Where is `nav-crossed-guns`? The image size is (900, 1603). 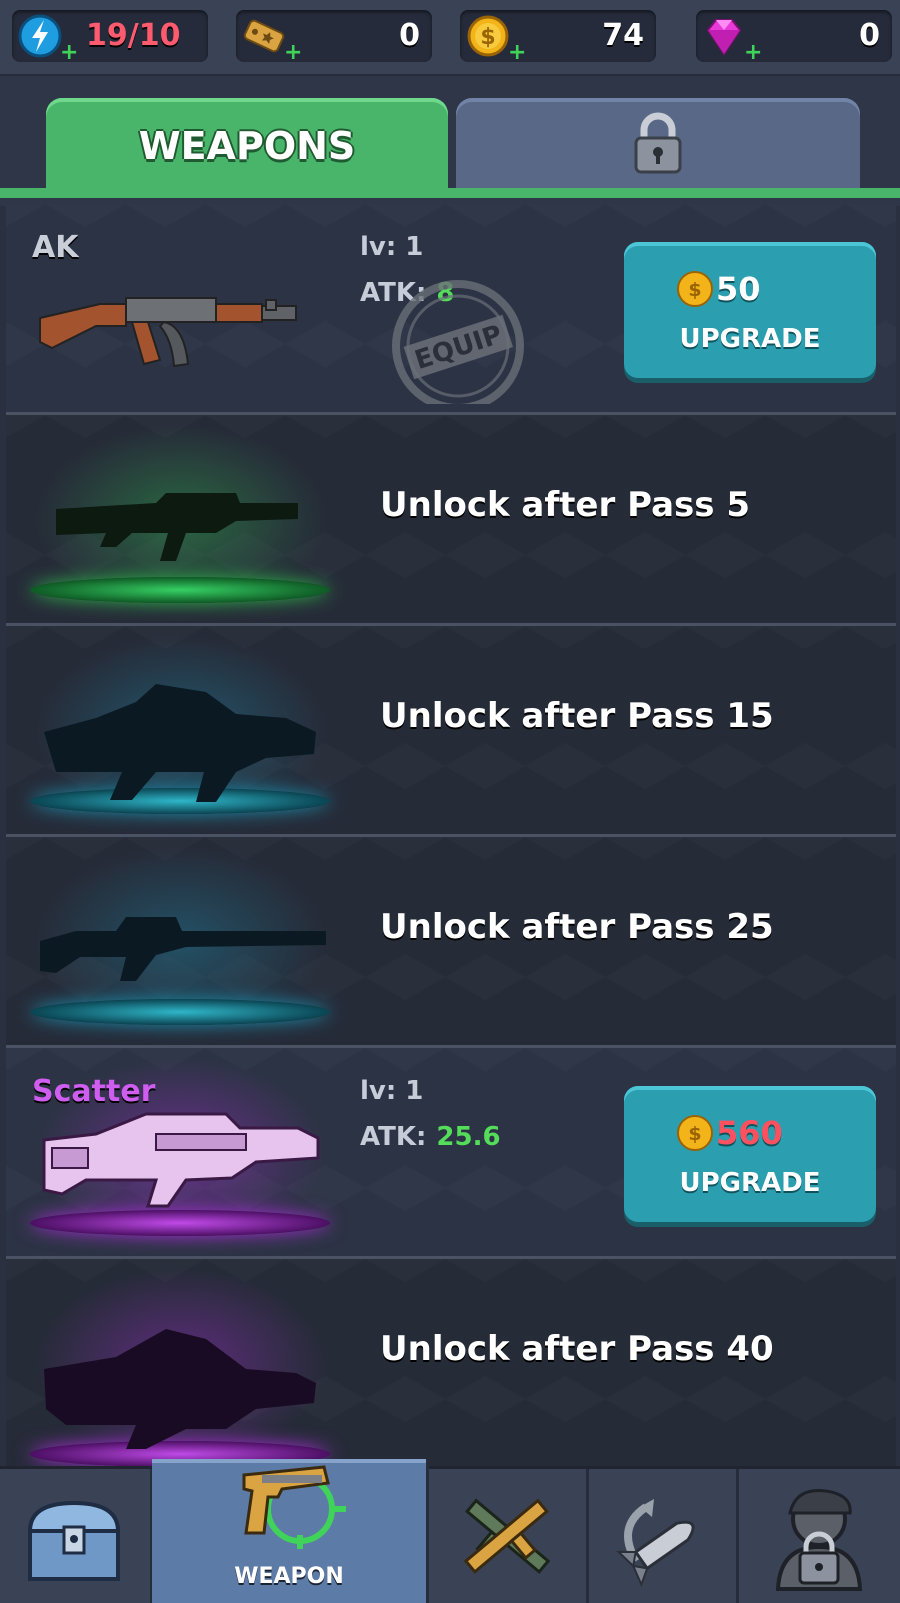 nav-crossed-guns is located at coordinates (508, 1536).